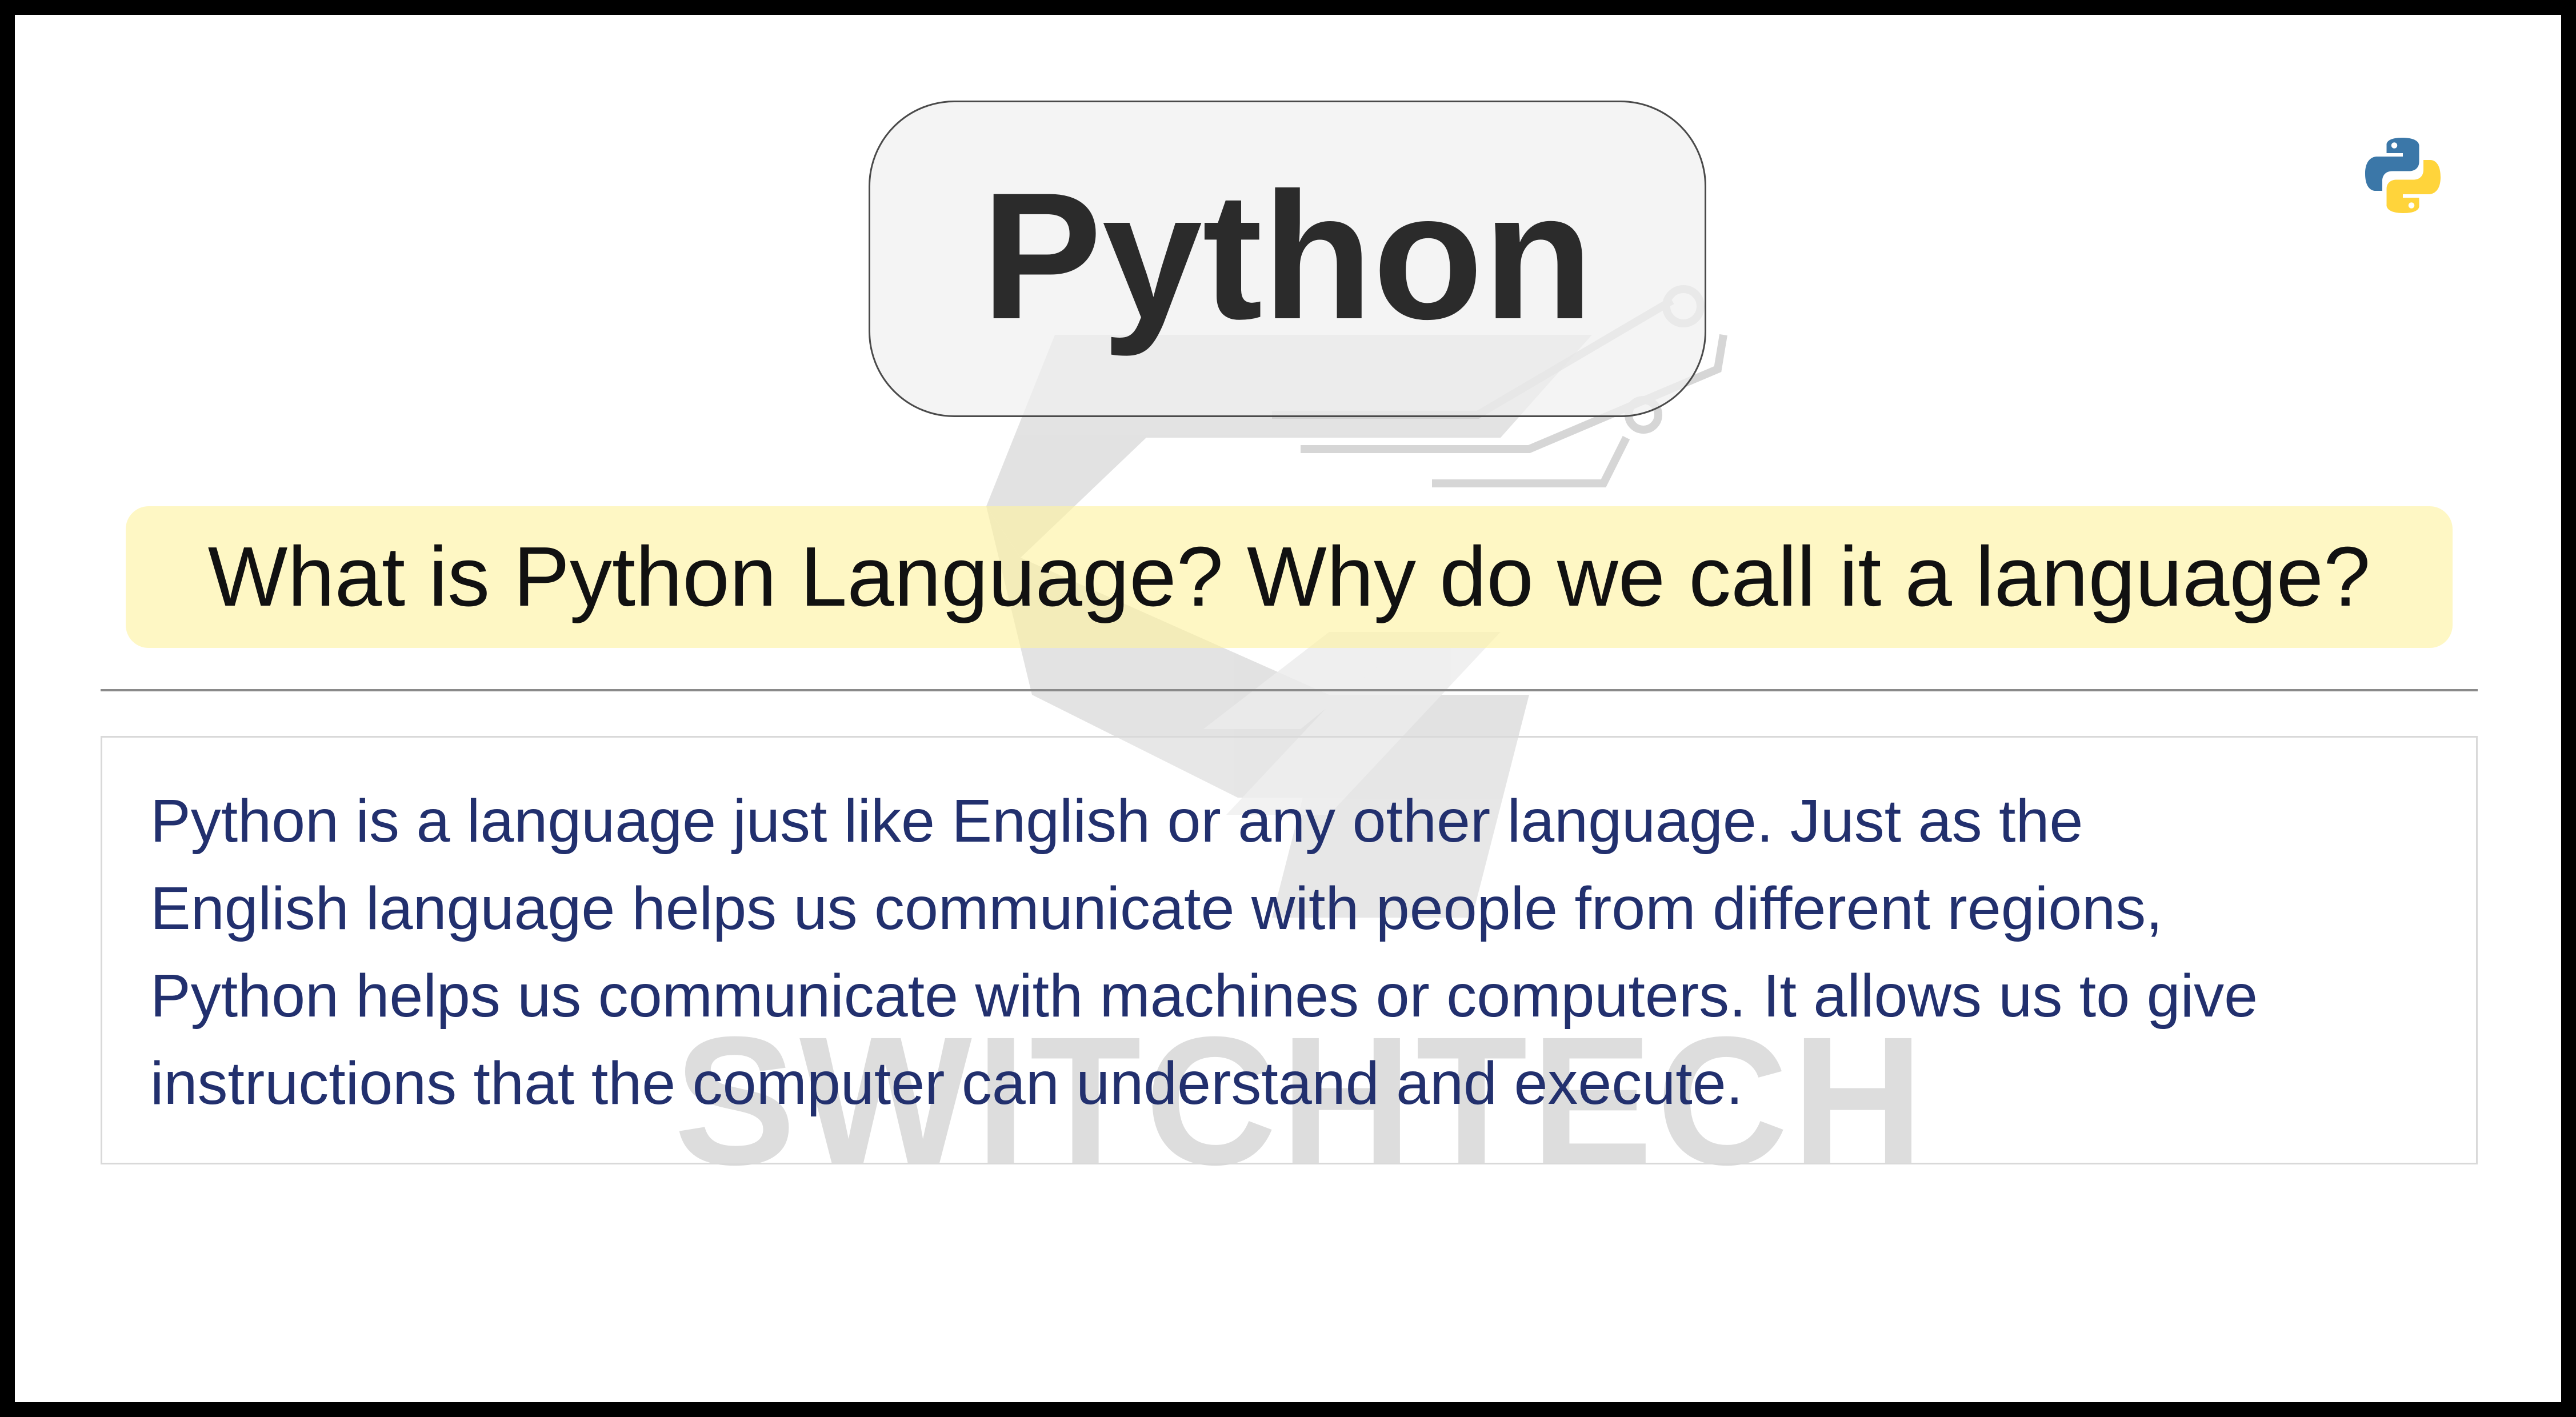 The width and height of the screenshot is (2576, 1417). Describe the element at coordinates (1287, 256) in the screenshot. I see `page-title: Python` at that location.